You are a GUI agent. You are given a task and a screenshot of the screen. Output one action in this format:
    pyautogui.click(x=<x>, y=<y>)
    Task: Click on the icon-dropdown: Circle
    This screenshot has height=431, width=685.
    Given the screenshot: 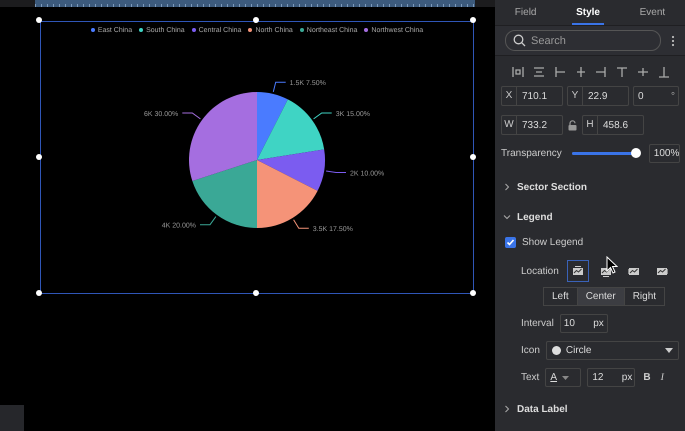 What is the action you would take?
    pyautogui.click(x=612, y=350)
    